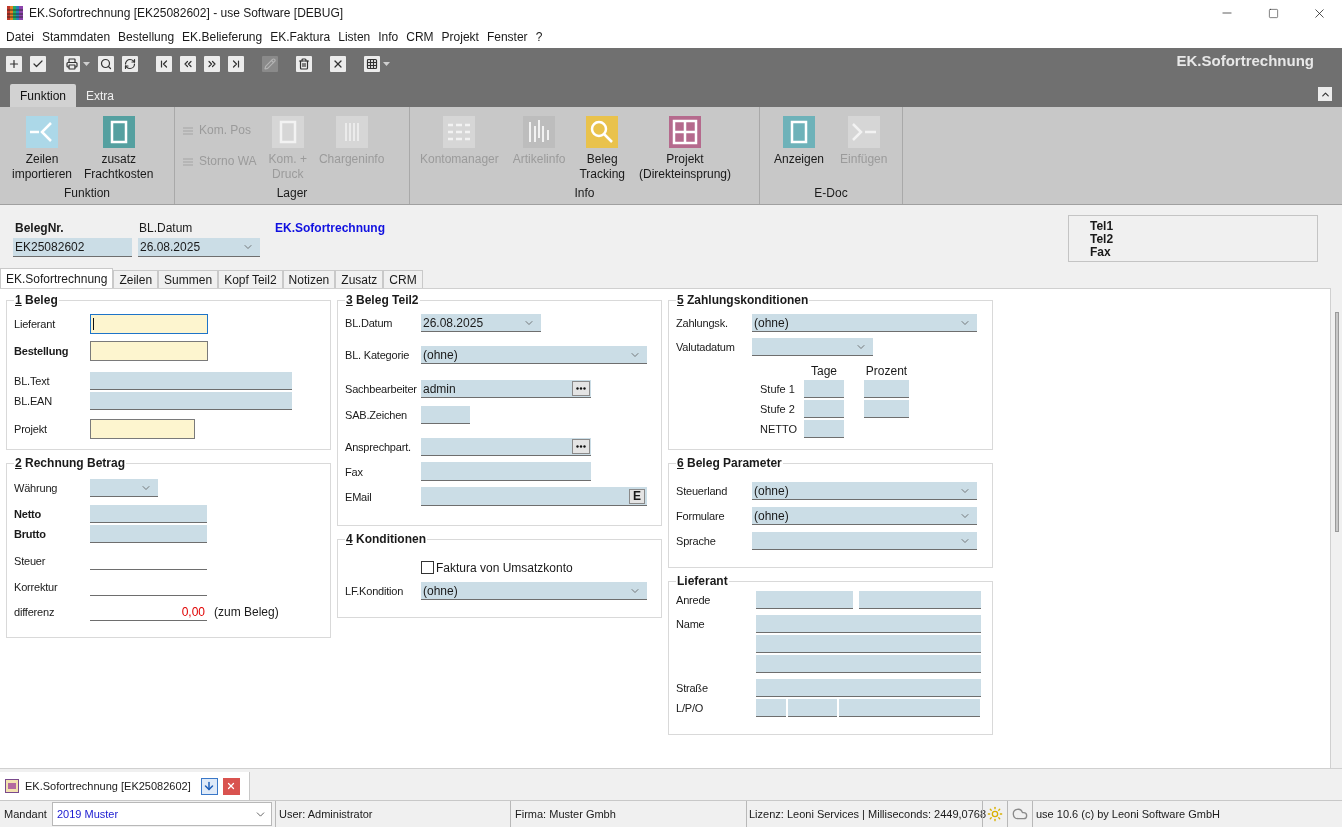 The width and height of the screenshot is (1342, 827). I want to click on collapse-ribbon-button, so click(1325, 94).